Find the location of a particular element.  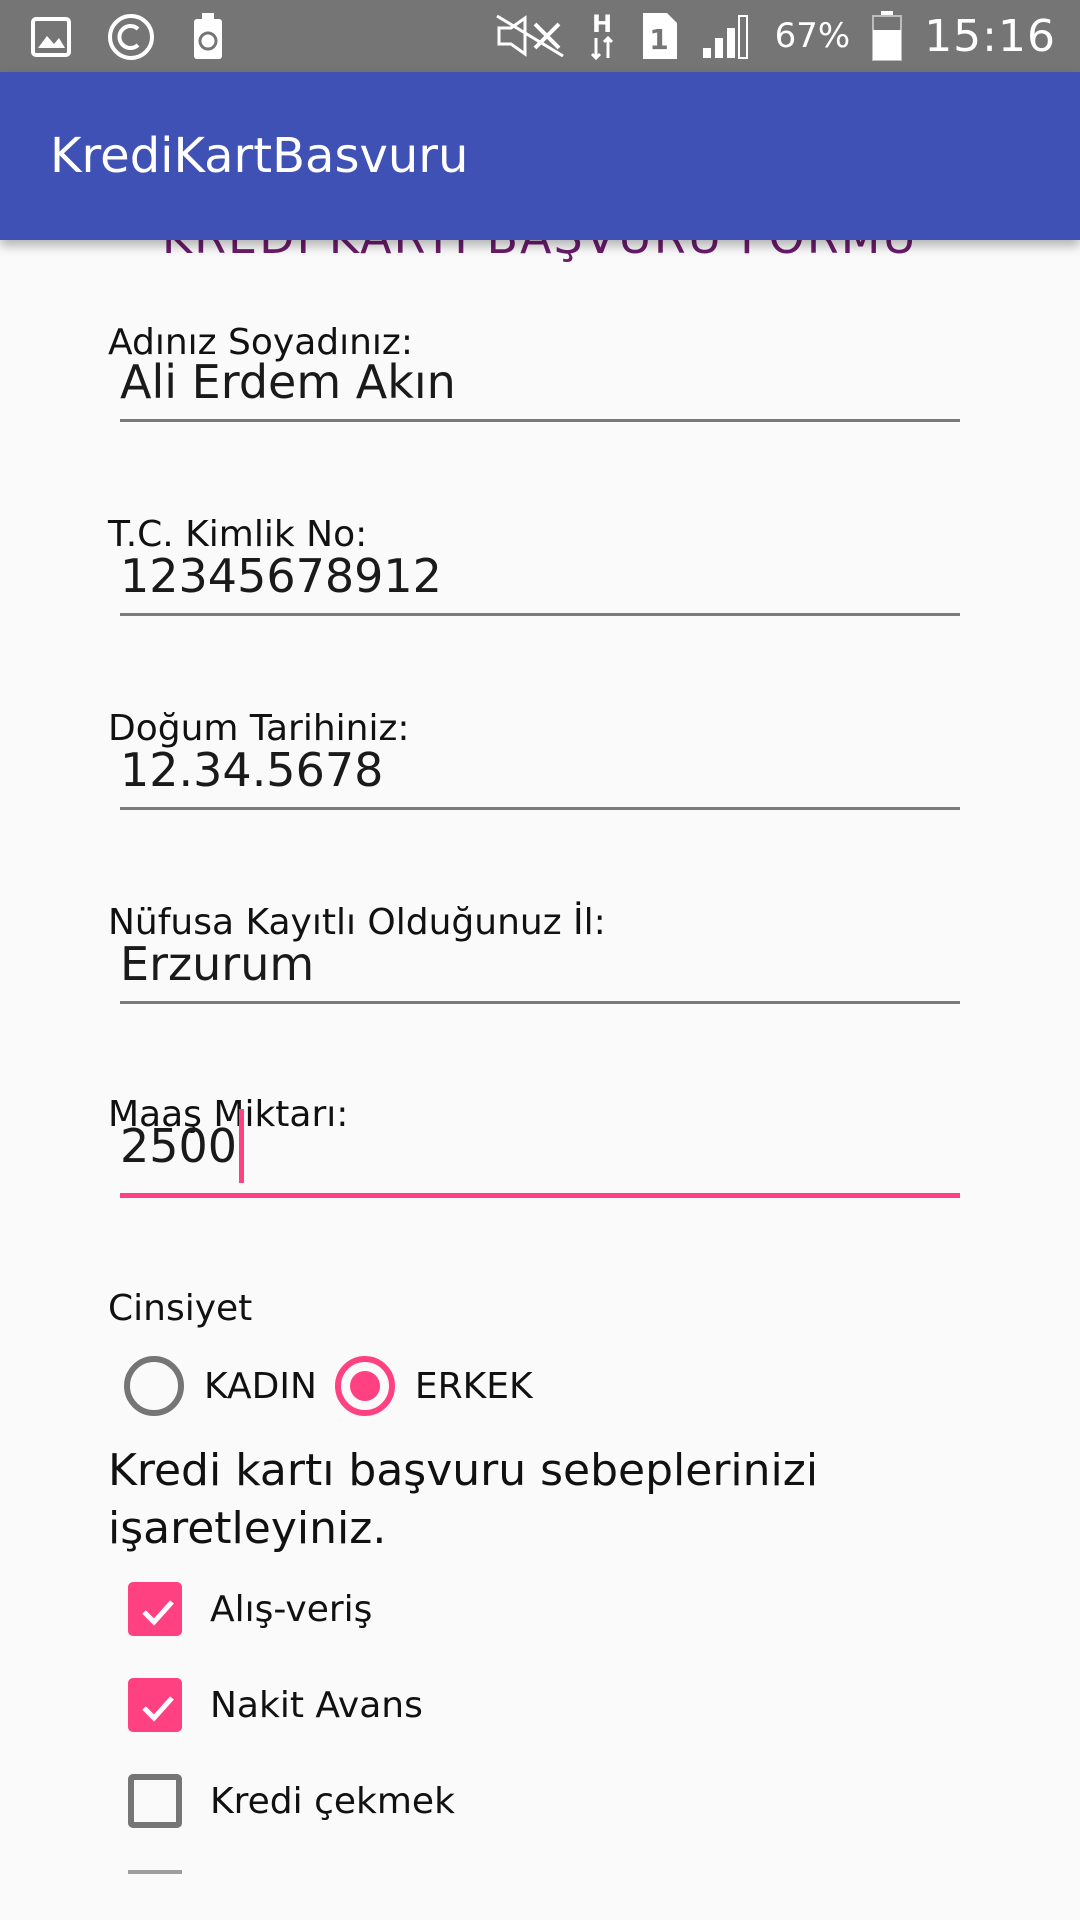

app-title: KrediKartBasvuru is located at coordinates (259, 156).